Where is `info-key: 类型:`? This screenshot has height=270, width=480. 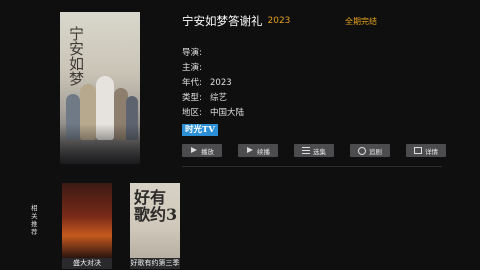 info-key: 类型: is located at coordinates (192, 98).